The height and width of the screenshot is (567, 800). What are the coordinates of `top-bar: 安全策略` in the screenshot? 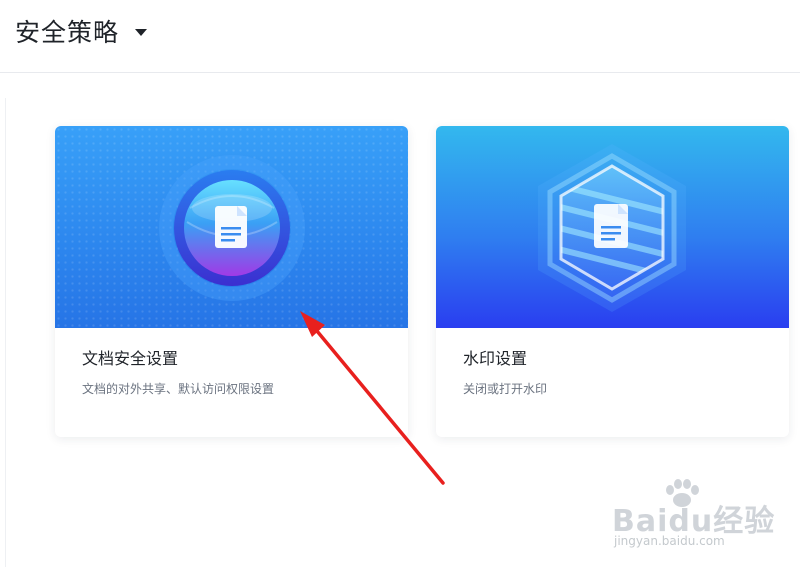 It's located at (400, 36).